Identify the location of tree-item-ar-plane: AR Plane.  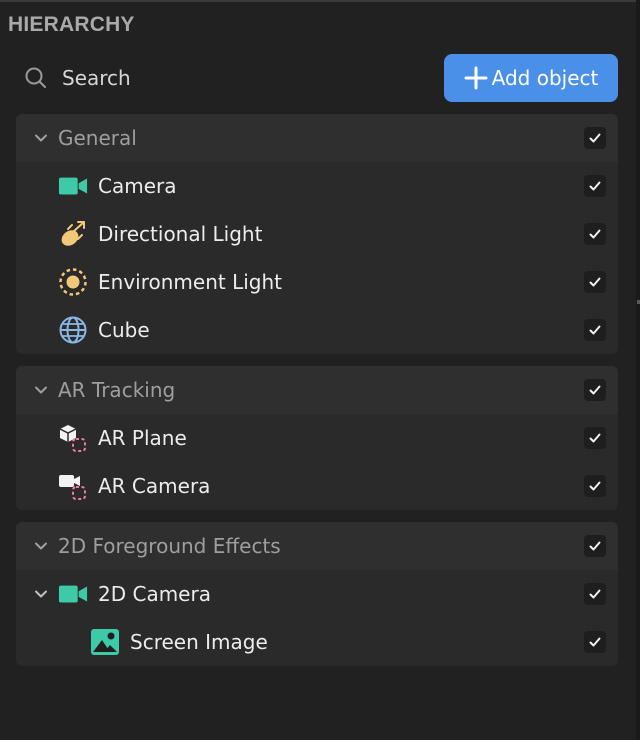
(317, 438).